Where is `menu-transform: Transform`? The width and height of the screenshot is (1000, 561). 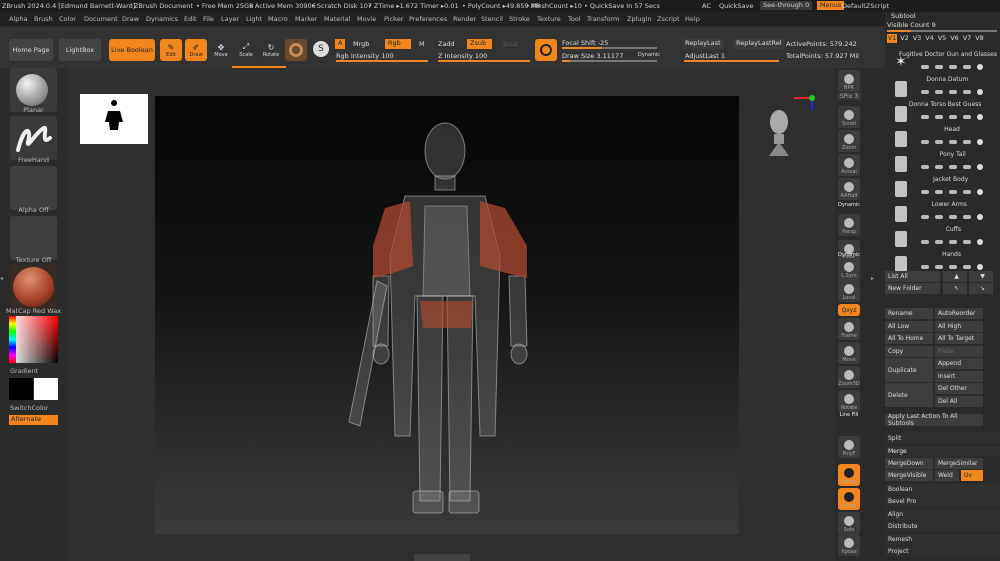
menu-transform: Transform is located at coordinates (603, 19).